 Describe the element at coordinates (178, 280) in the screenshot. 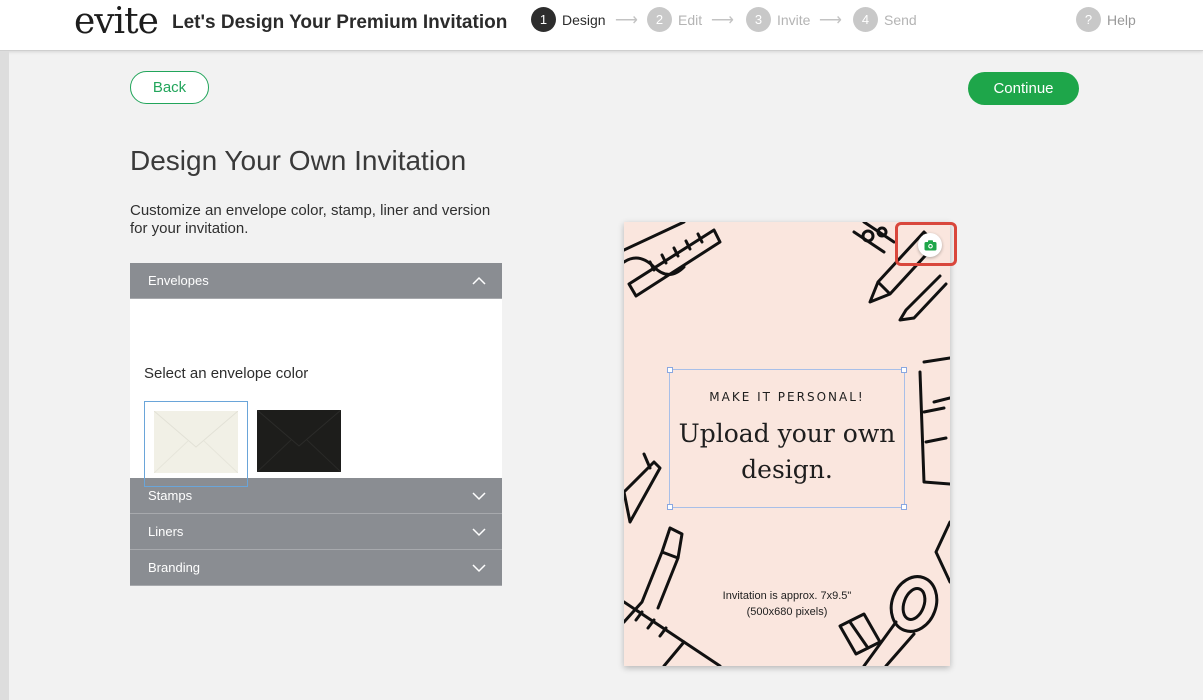

I see `accordion-title: Envelopes` at that location.